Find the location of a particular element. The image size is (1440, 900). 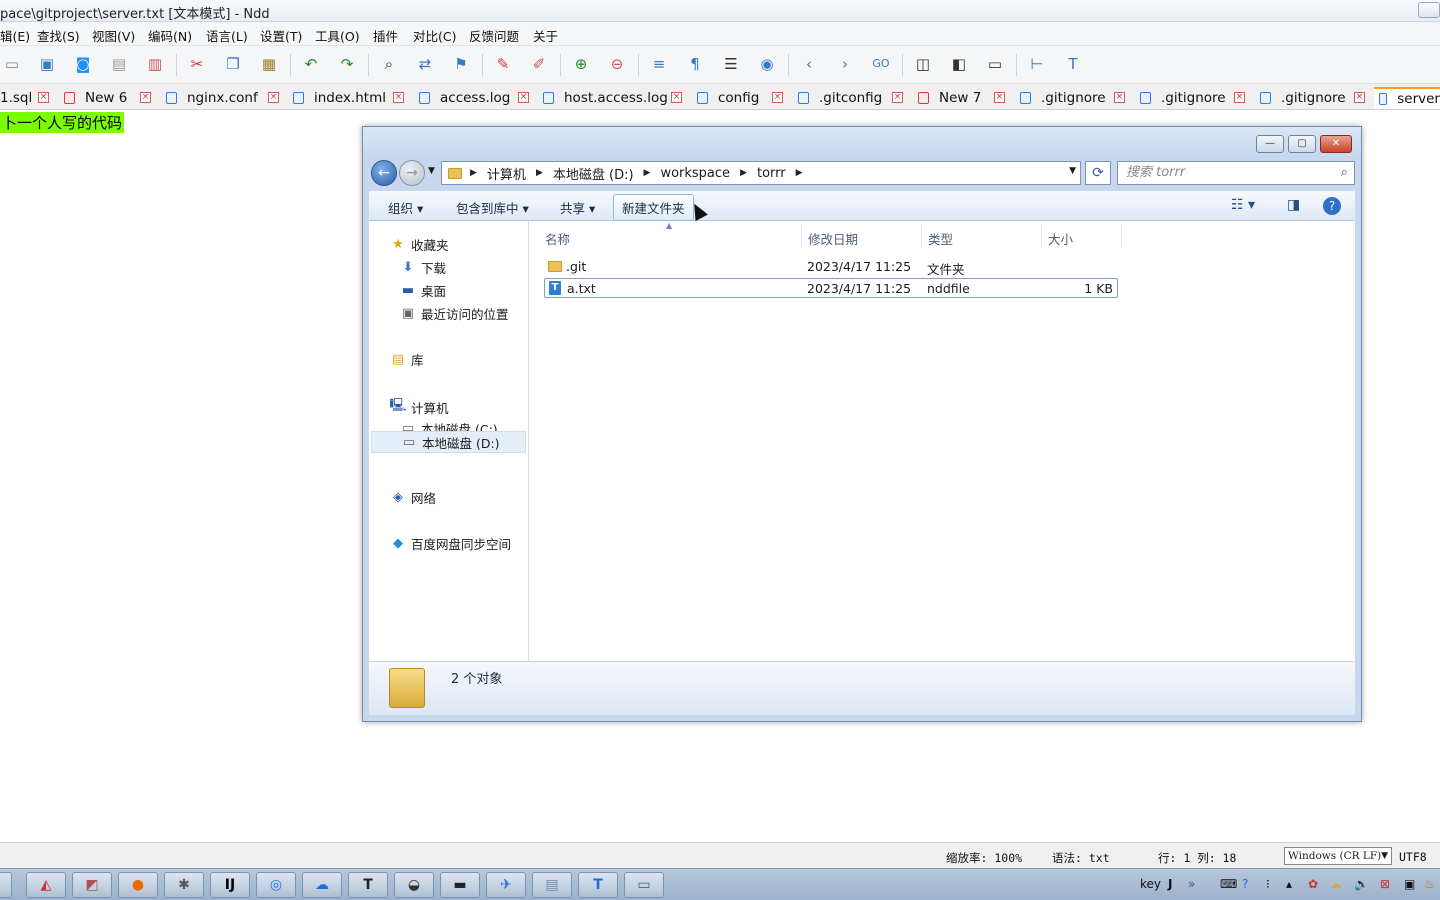

tab-file: New 6 is located at coordinates (95, 98).